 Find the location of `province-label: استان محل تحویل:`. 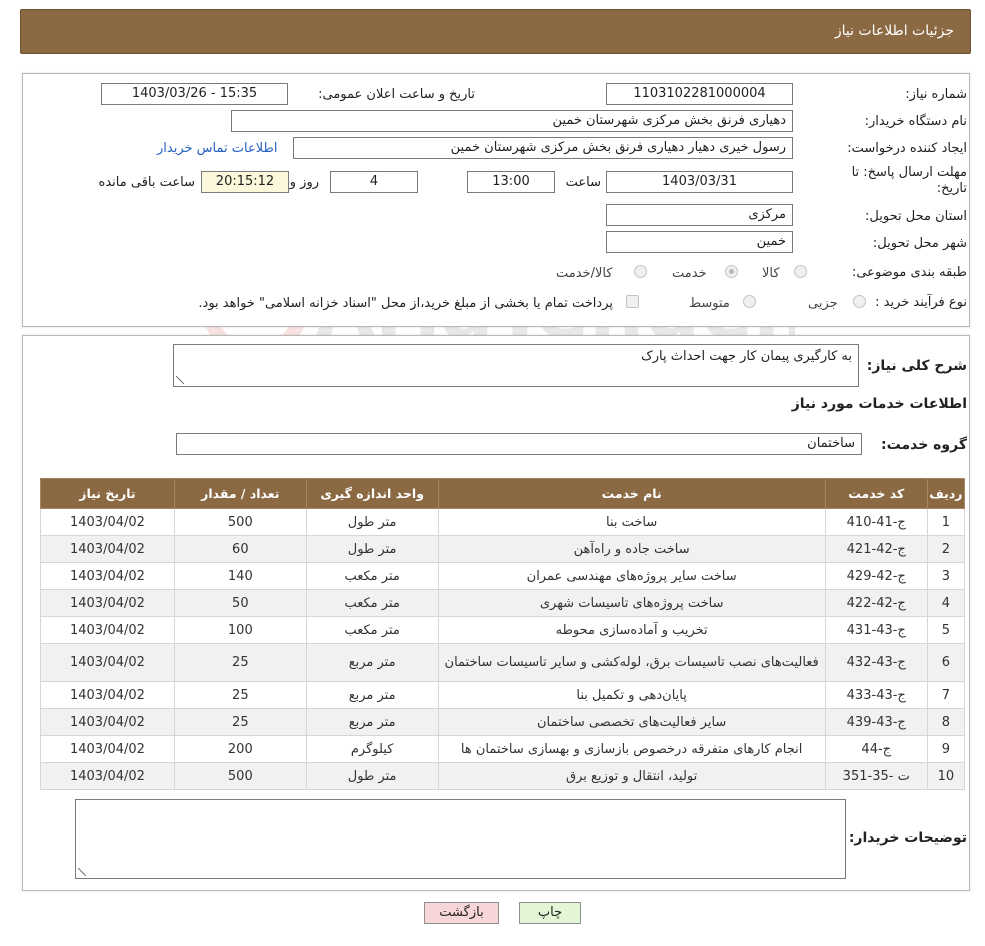

province-label: استان محل تحویل: is located at coordinates (916, 216).